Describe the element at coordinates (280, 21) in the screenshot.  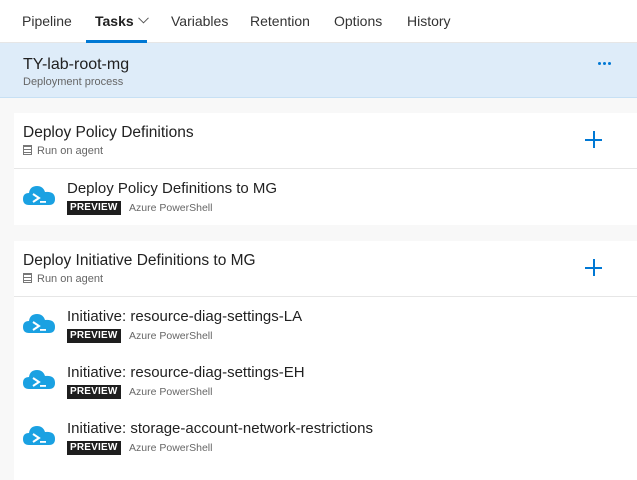
I see `tab-retention: Retention` at that location.